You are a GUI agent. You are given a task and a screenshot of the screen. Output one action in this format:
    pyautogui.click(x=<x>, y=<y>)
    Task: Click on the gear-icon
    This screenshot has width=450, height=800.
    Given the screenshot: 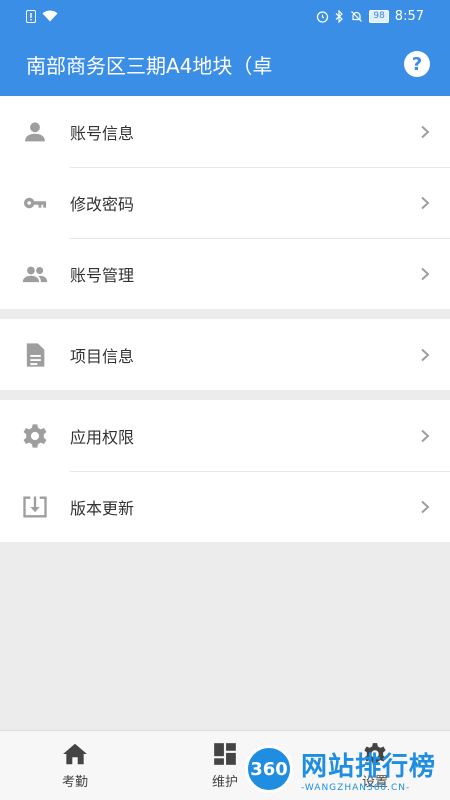 What is the action you would take?
    pyautogui.click(x=35, y=435)
    